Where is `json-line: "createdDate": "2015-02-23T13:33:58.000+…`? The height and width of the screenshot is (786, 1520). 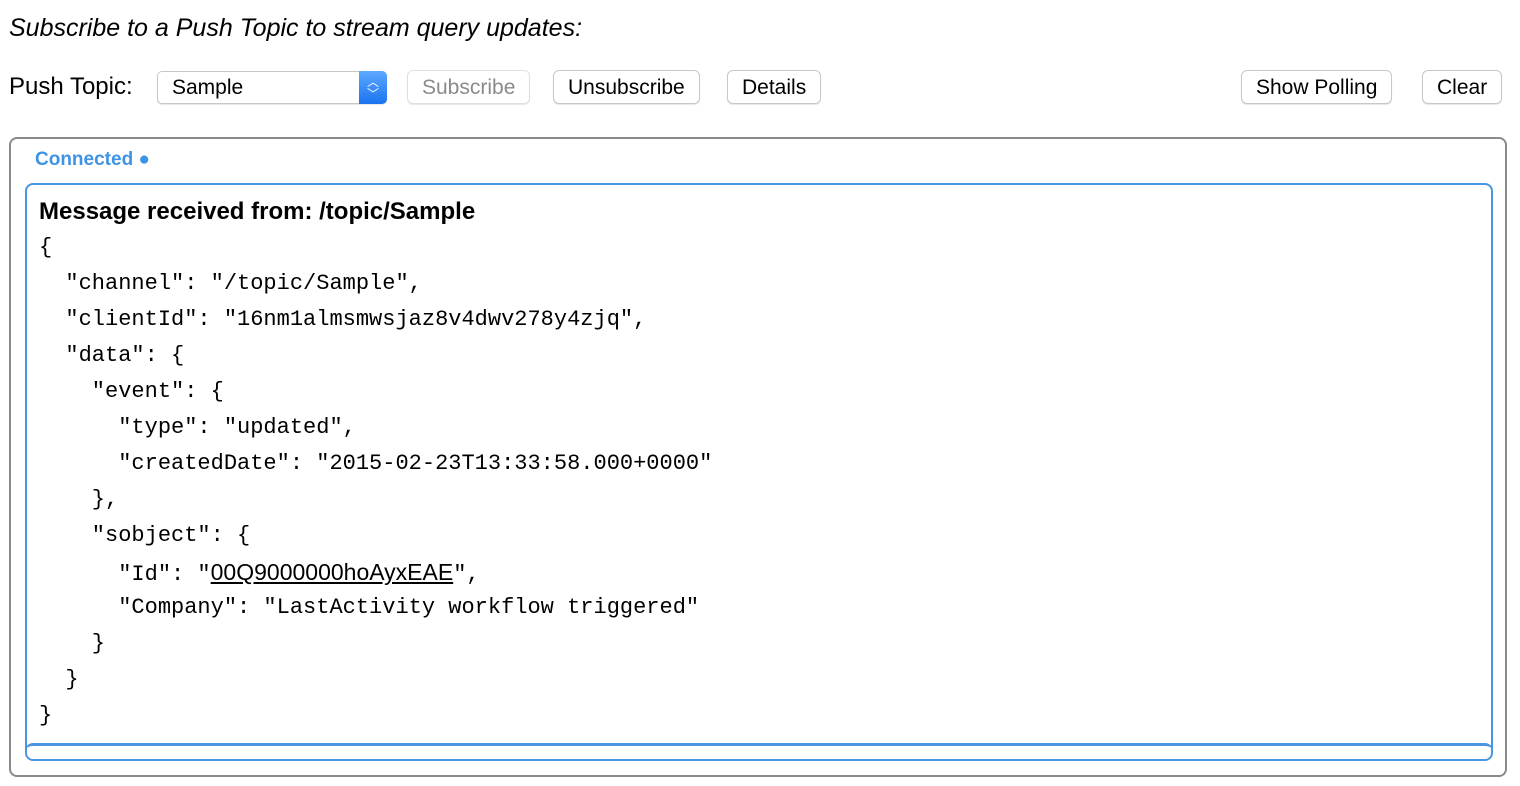 json-line: "createdDate": "2015-02-23T13:33:58.000+… is located at coordinates (376, 463).